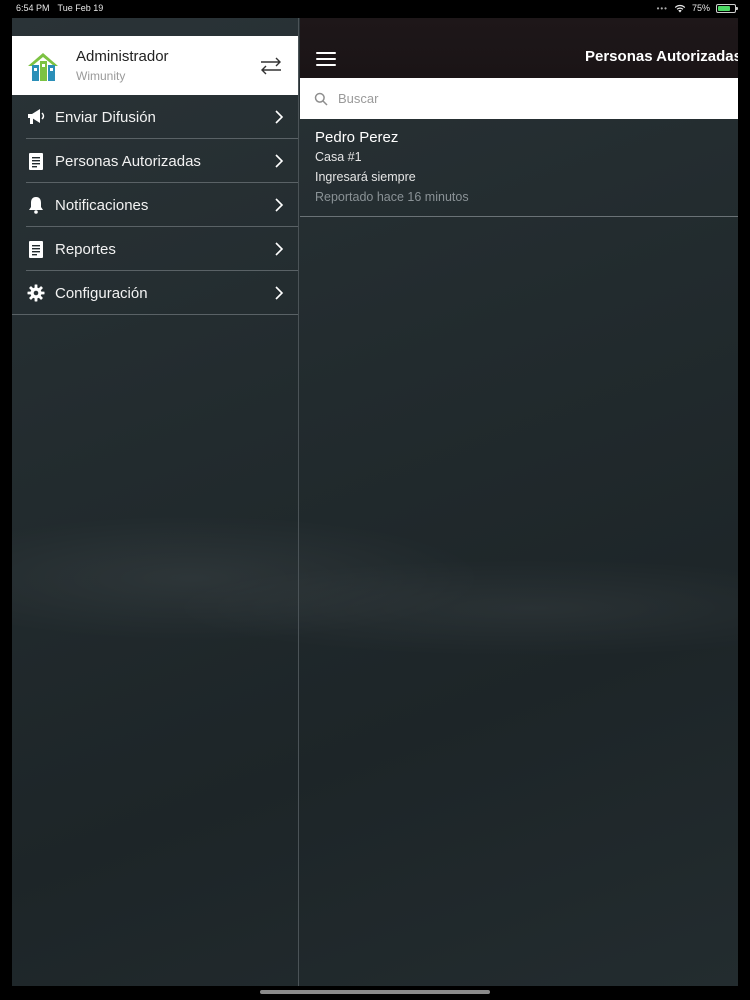  I want to click on person-reported-time: Reportado hace 16 minutos, so click(392, 197).